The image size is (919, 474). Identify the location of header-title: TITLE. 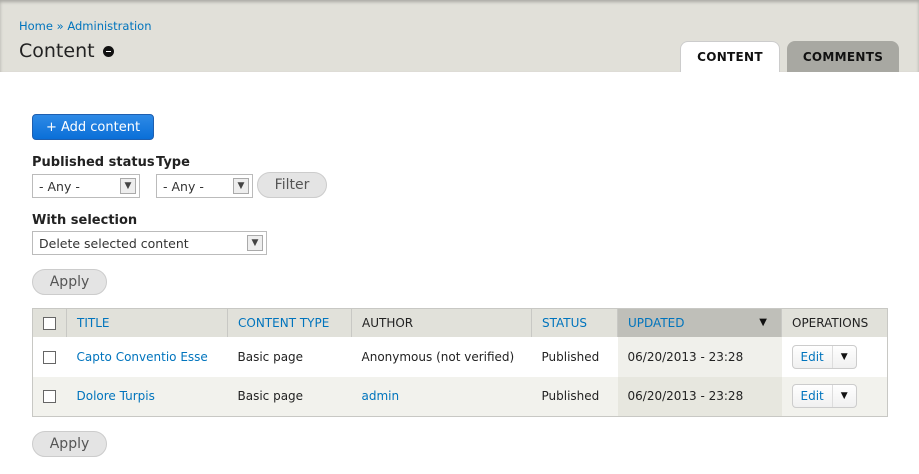
(147, 322).